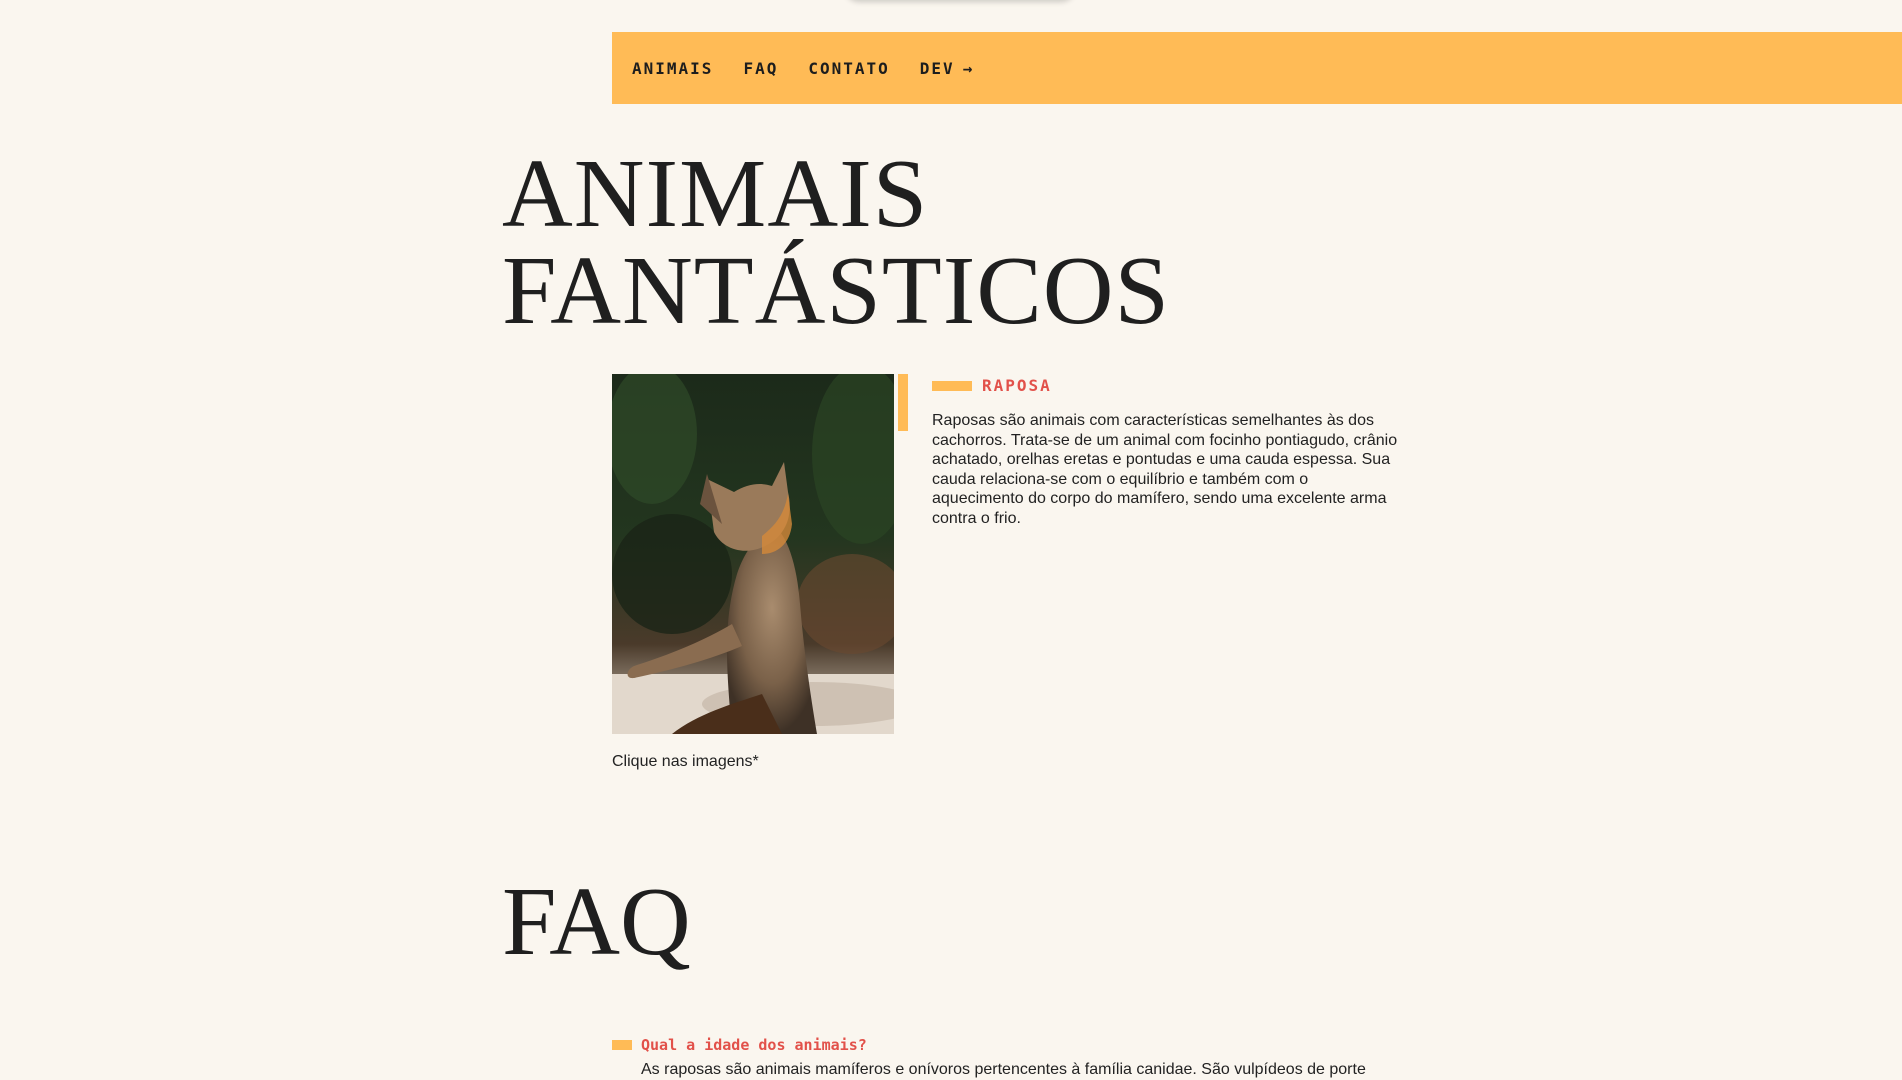 The image size is (1902, 1080). Describe the element at coordinates (848, 68) in the screenshot. I see `nav-link-contato: CONTATO` at that location.